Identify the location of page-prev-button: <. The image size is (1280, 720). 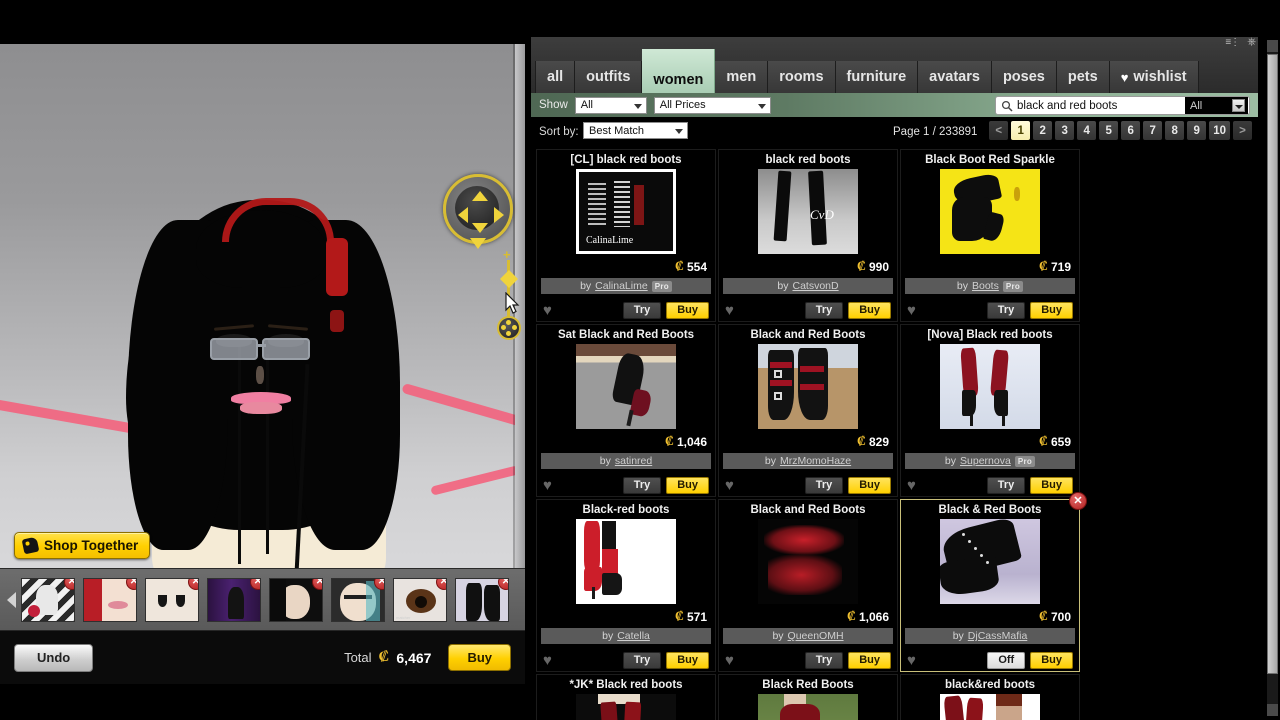
(999, 130).